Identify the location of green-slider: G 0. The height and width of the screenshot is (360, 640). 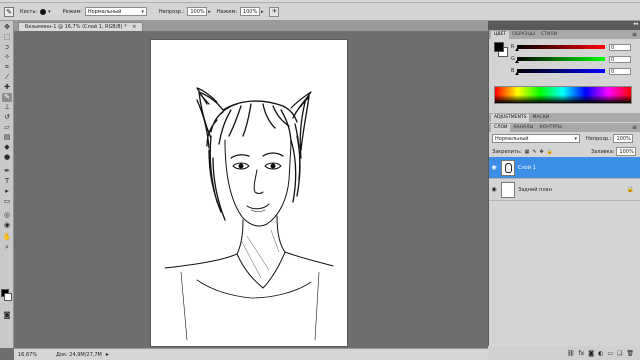
(572, 59).